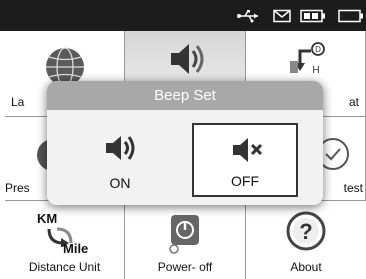 This screenshot has height=279, width=366. What do you see at coordinates (307, 59) in the screenshot?
I see `format-icon: D H` at bounding box center [307, 59].